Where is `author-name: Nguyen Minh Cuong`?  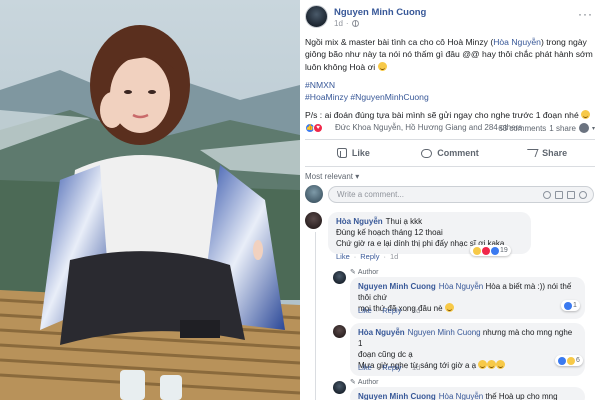 author-name: Nguyen Minh Cuong is located at coordinates (380, 12).